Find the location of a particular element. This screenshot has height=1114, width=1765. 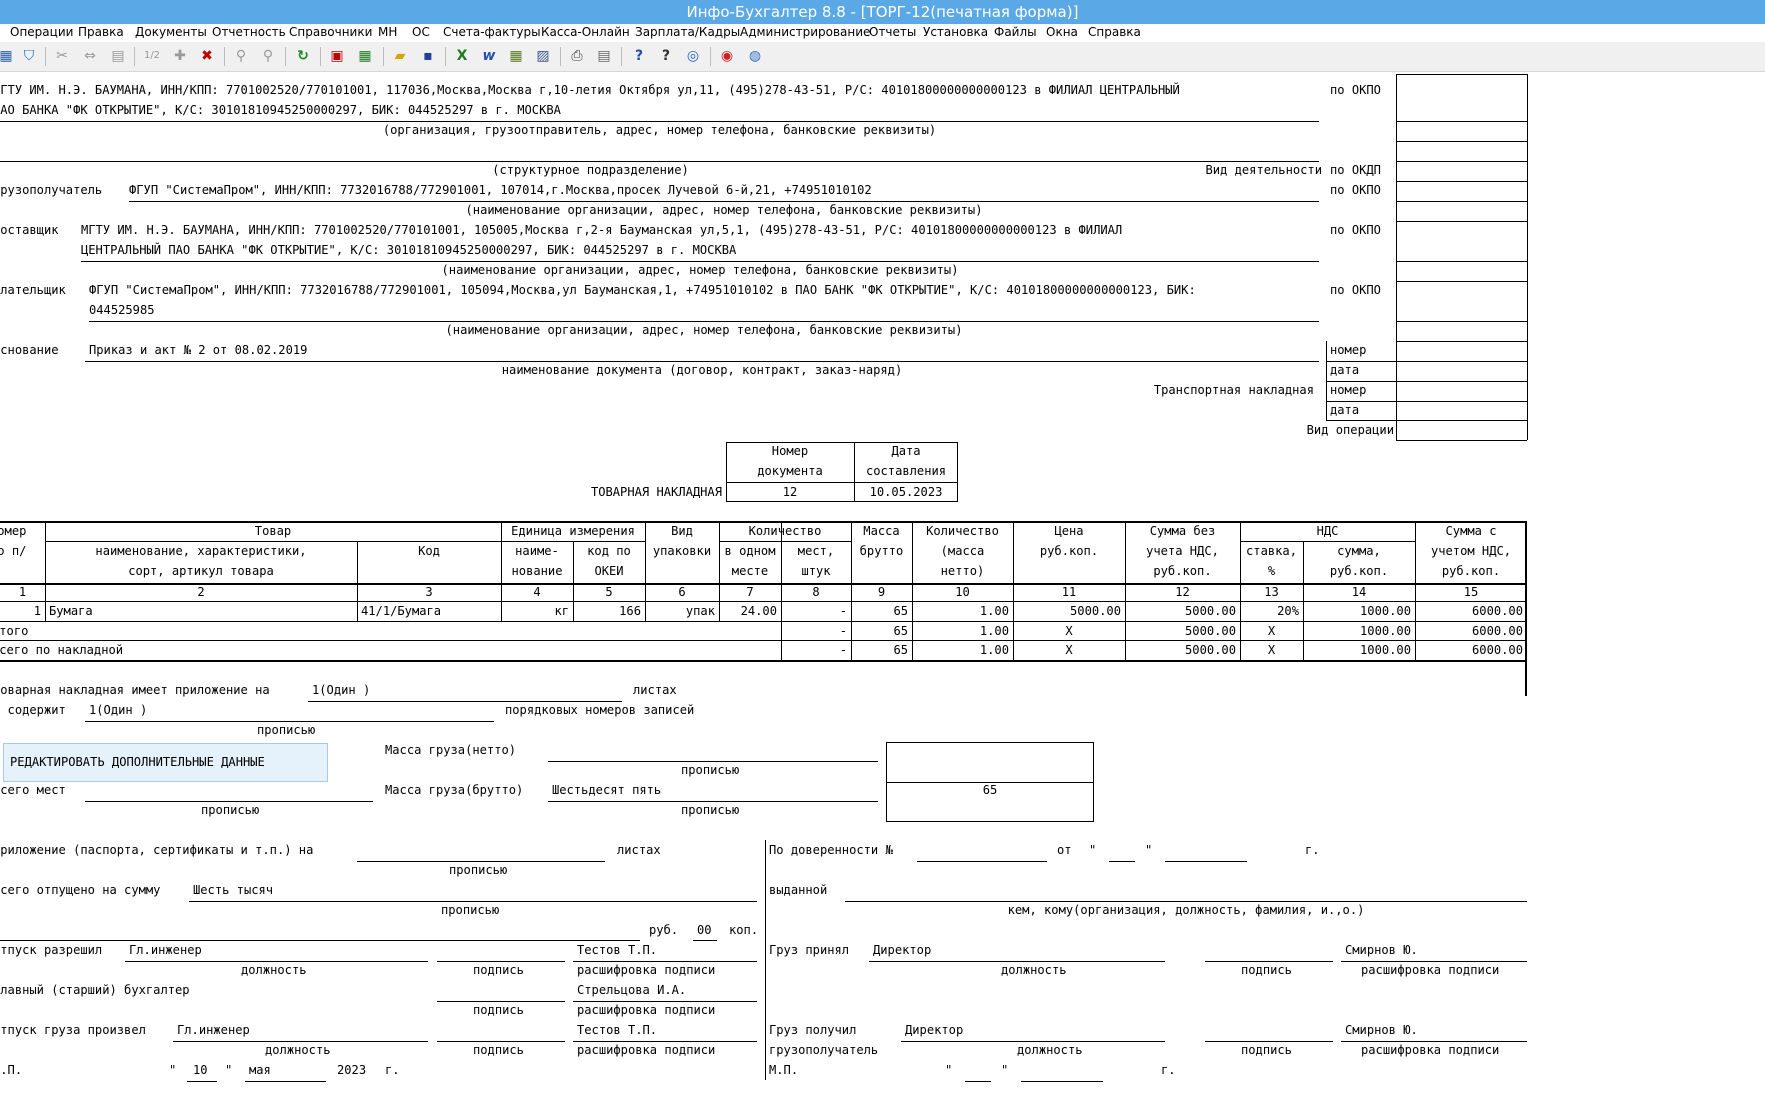

payer-line-2: 044525985 is located at coordinates (122, 310).